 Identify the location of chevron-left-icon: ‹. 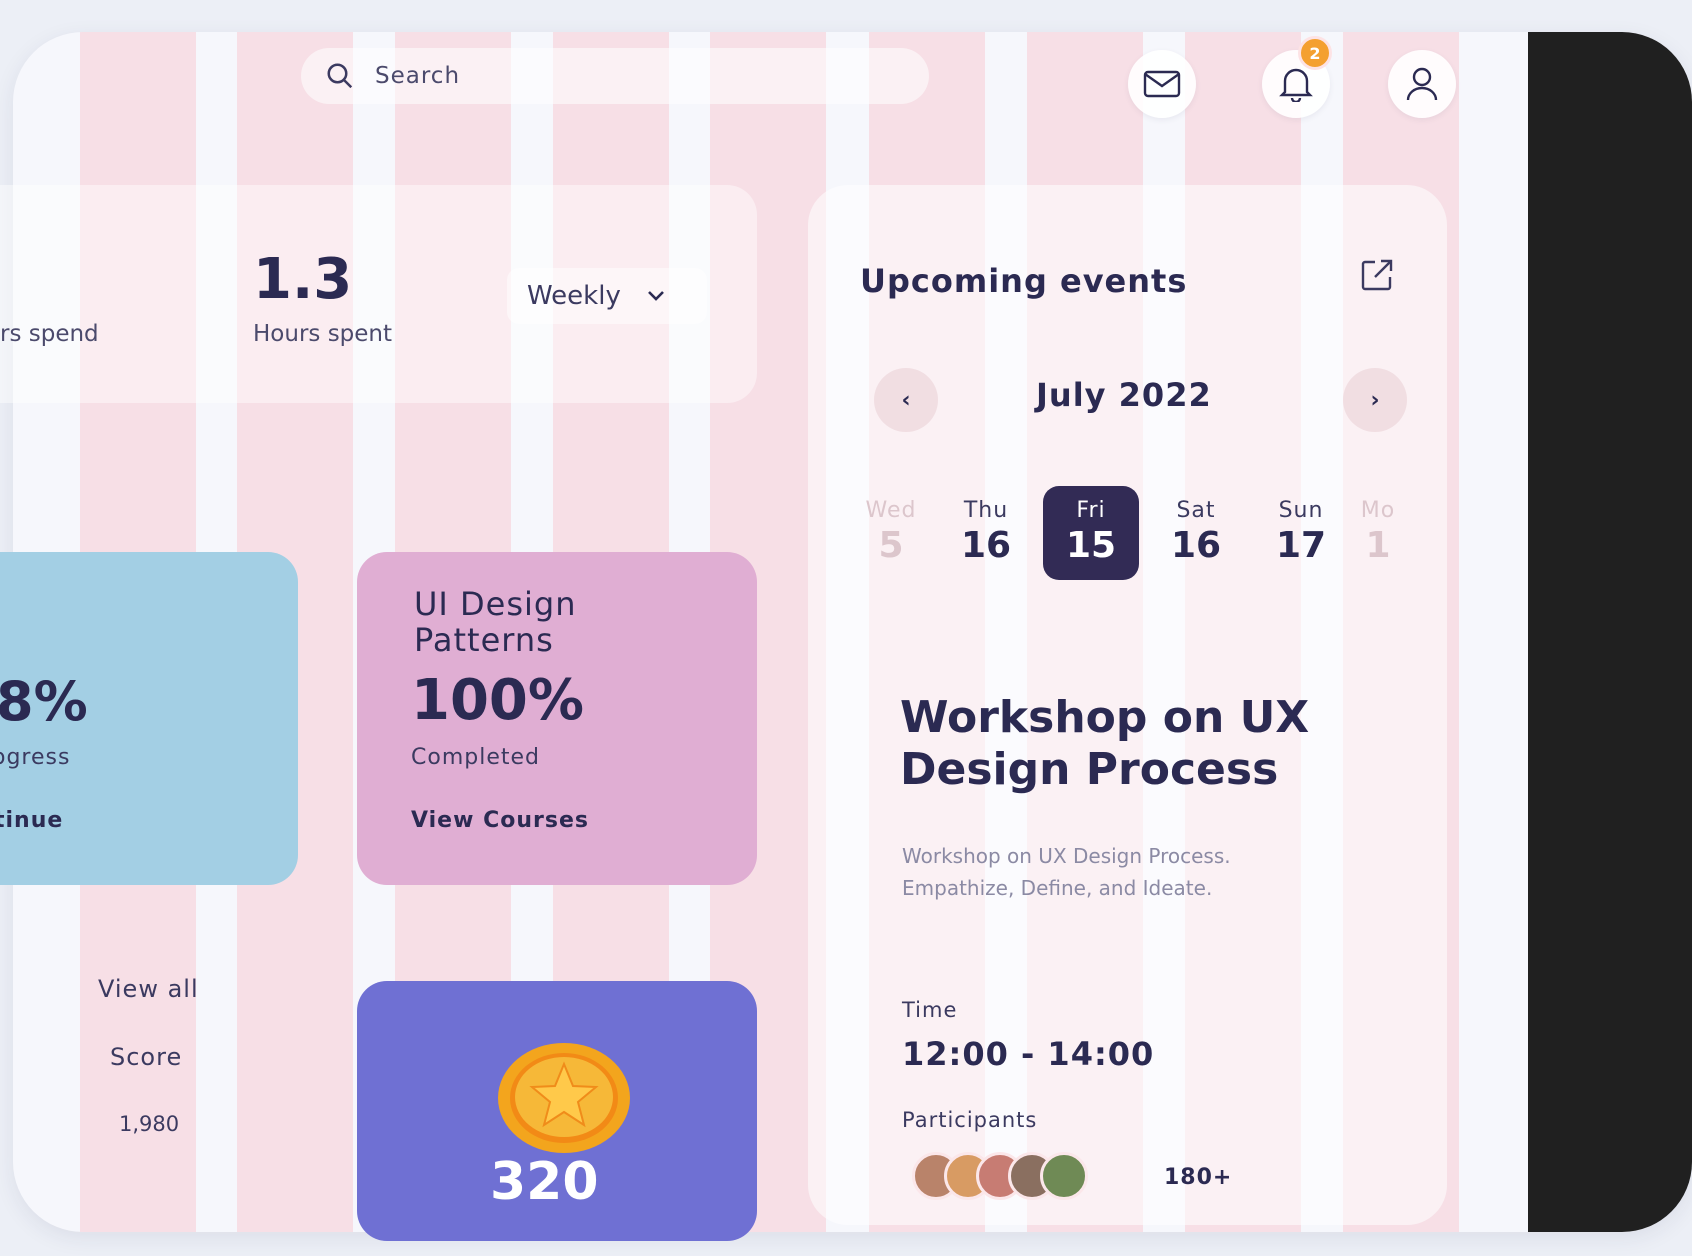
(906, 400).